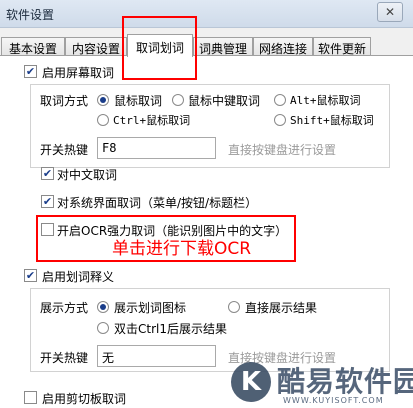 The height and width of the screenshot is (408, 413). I want to click on radio-double-ctrl-show, so click(103, 328).